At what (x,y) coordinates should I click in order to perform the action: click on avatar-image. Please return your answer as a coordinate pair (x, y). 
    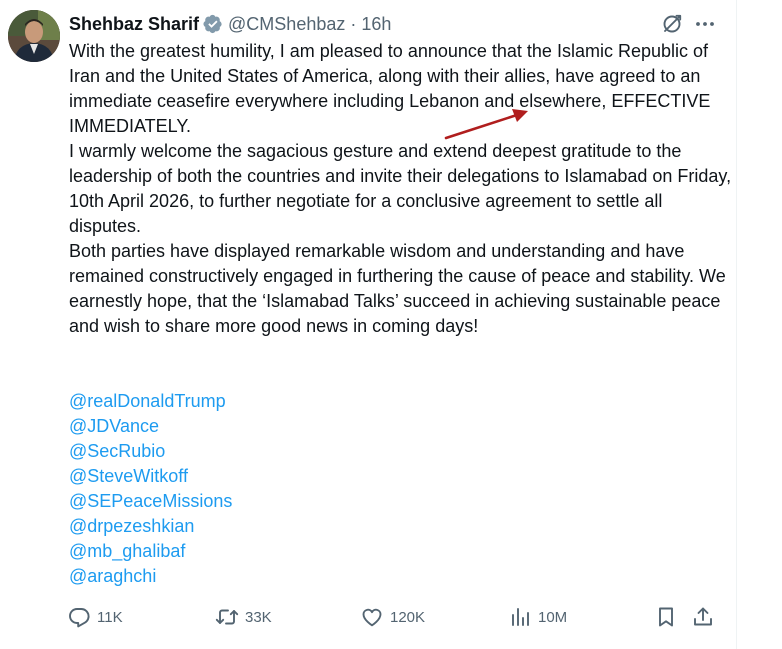
    Looking at the image, I should click on (34, 36).